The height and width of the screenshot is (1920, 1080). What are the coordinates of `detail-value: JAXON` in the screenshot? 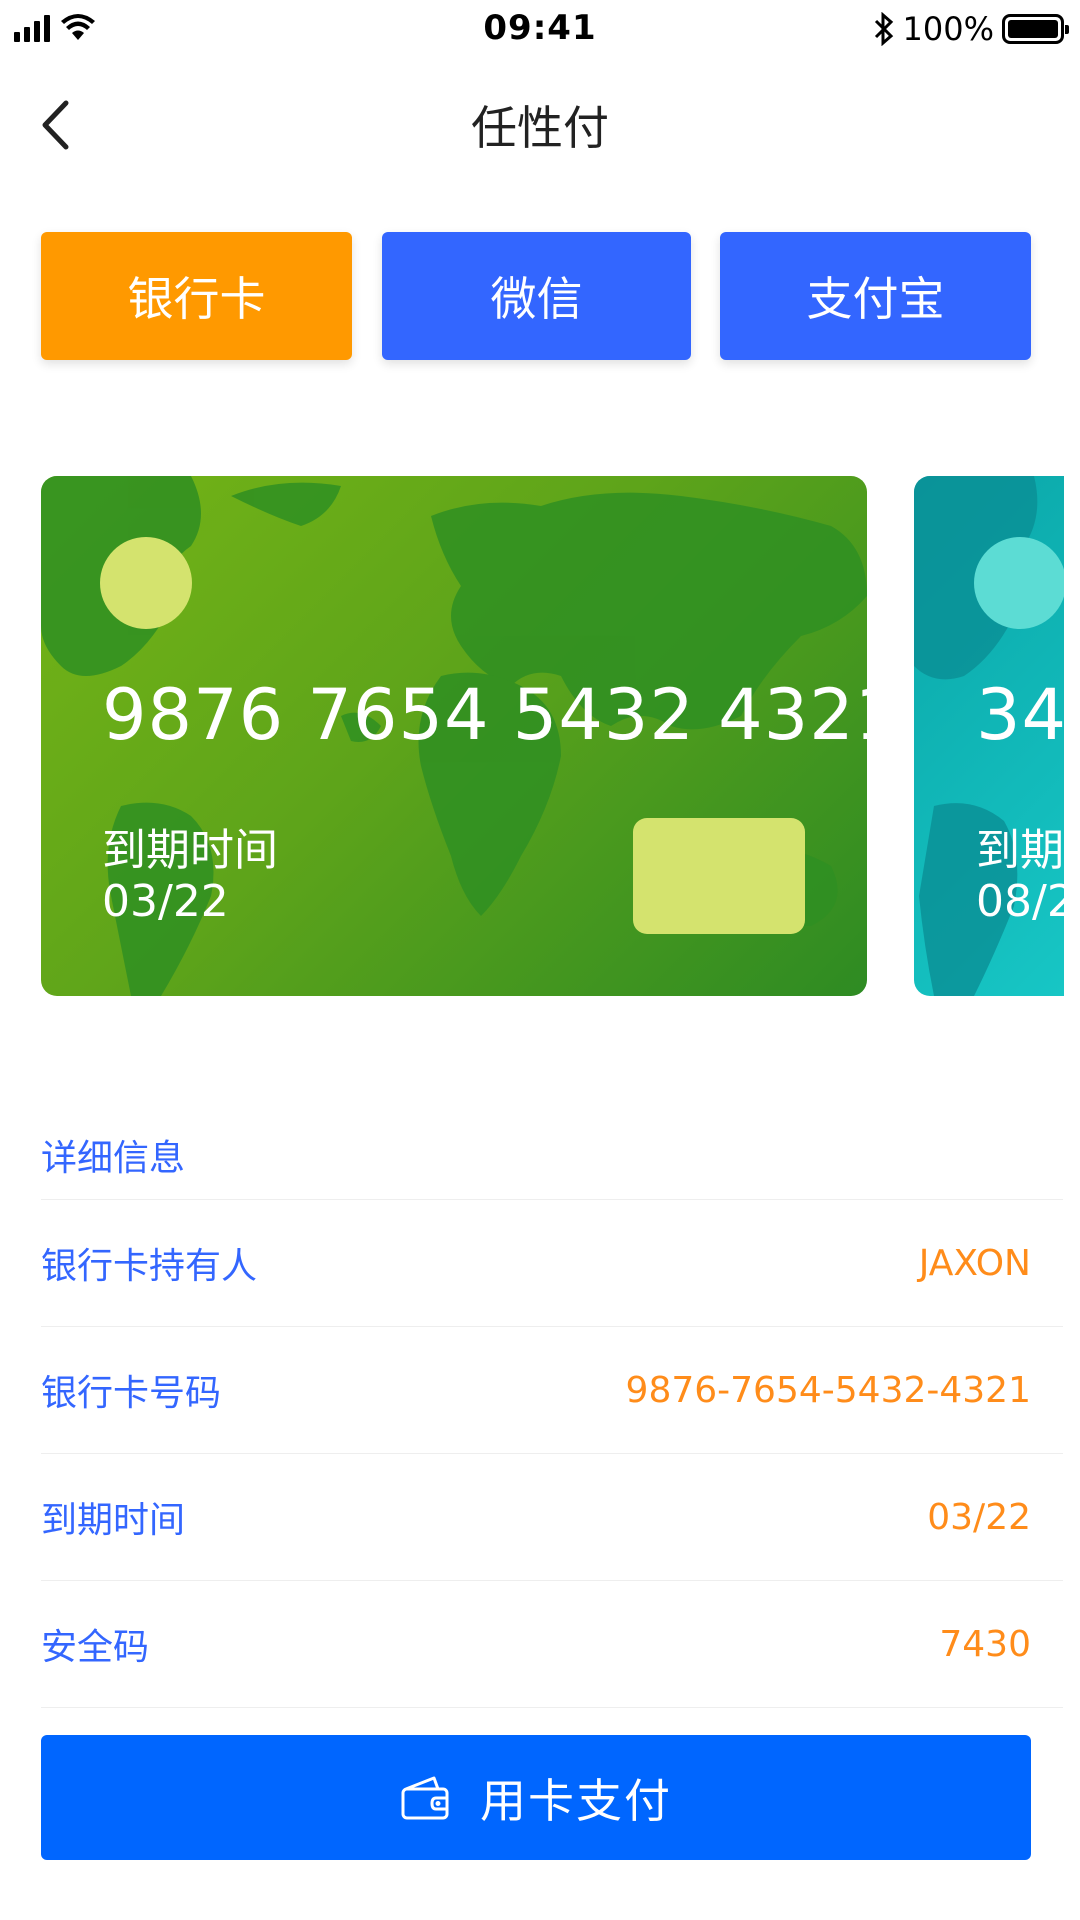 It's located at (974, 1263).